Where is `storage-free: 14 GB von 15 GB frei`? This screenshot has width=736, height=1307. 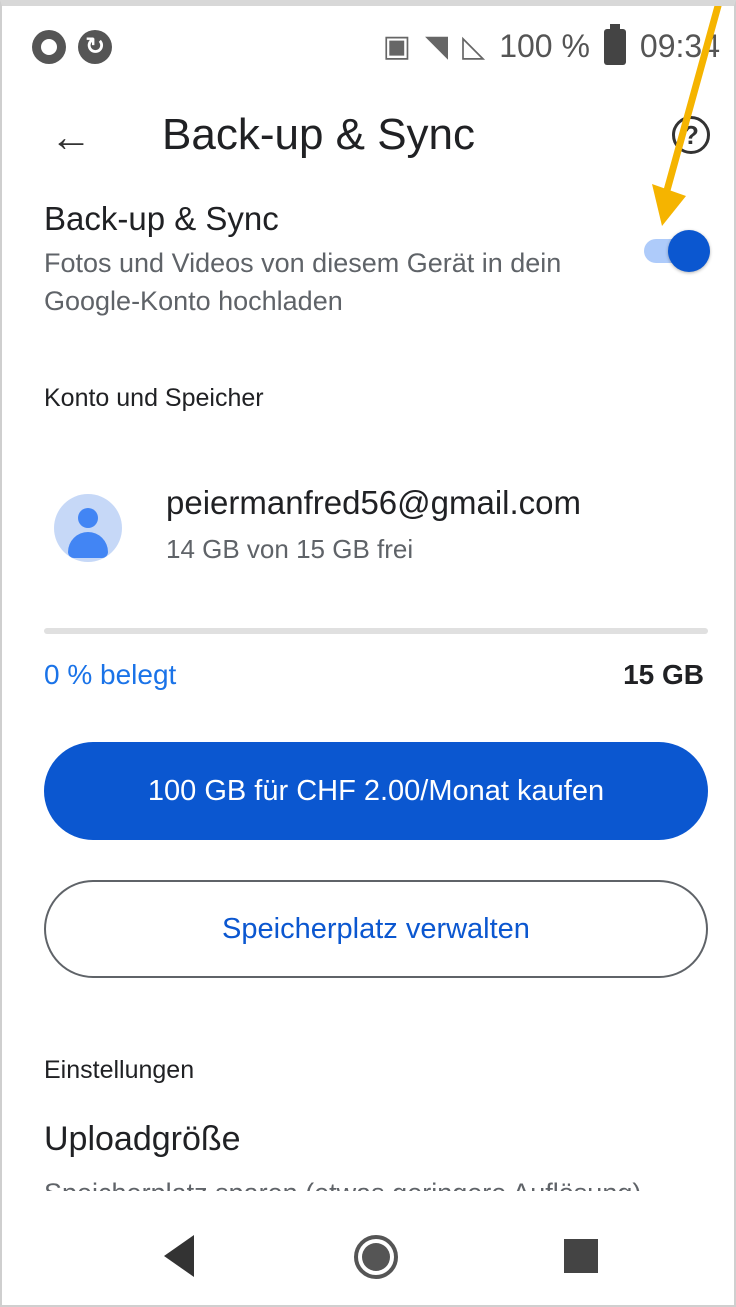
storage-free: 14 GB von 15 GB frei is located at coordinates (290, 549).